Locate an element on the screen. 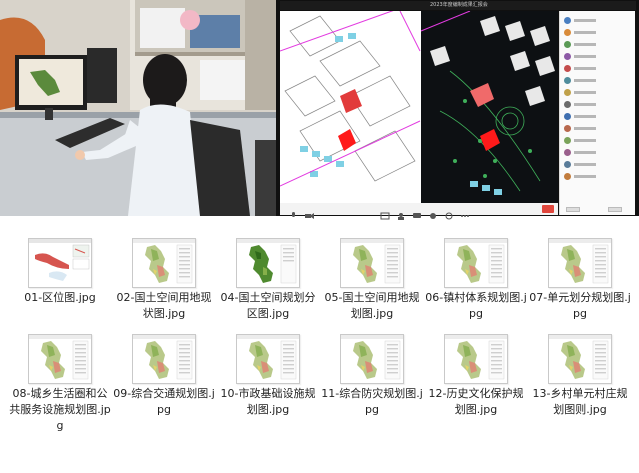 The height and width of the screenshot is (473, 639). file-name: 11-综合防灾规划图.jpg is located at coordinates (372, 401).